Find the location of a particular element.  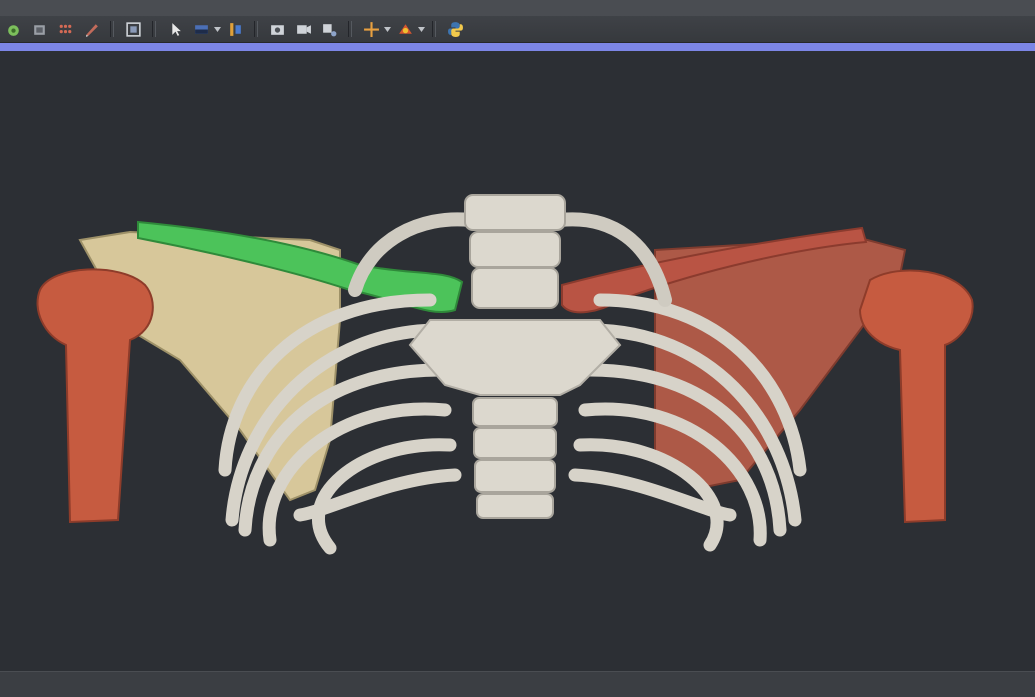

fiducial-icon is located at coordinates (405, 28).